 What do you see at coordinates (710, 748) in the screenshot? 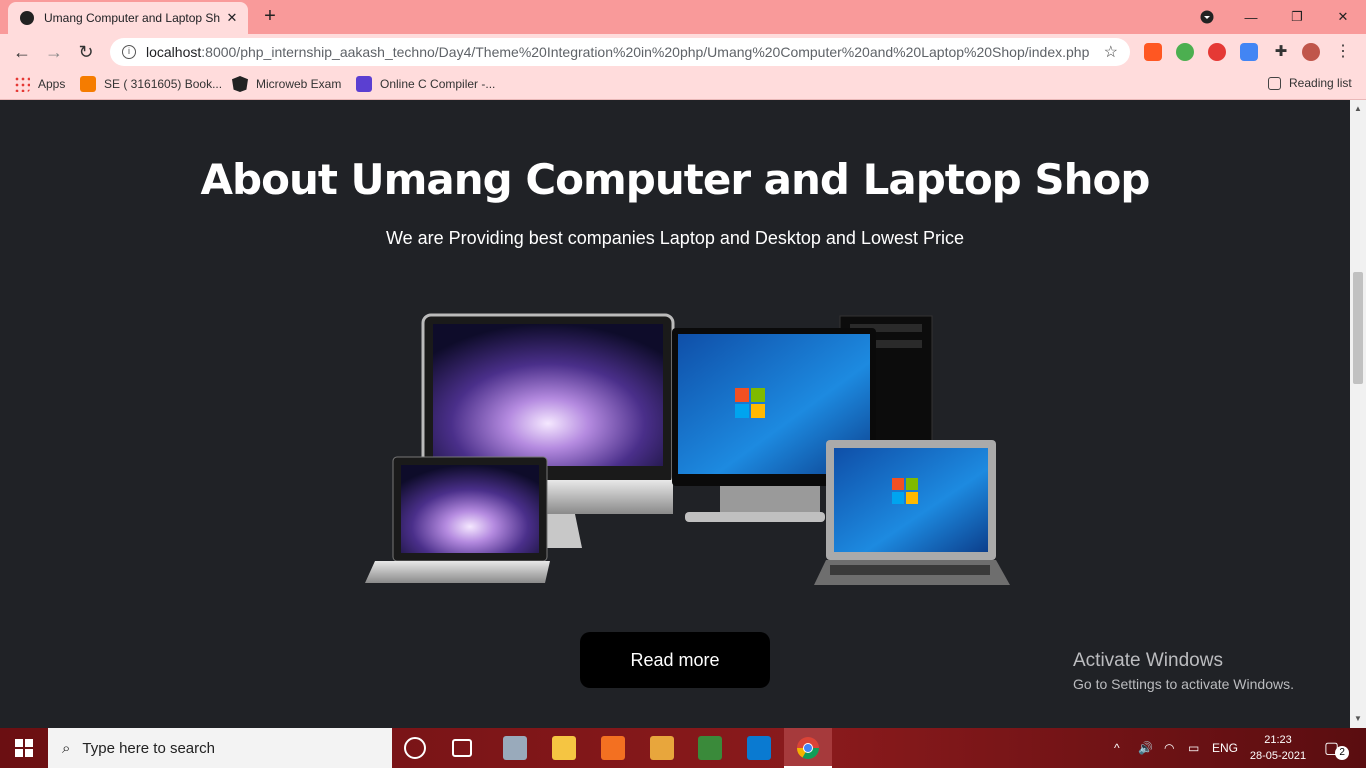
I see `notepad-plus-icon` at bounding box center [710, 748].